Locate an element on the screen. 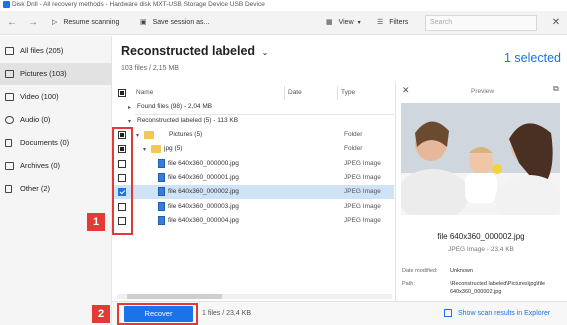  show-in-explorer-link: Show scan results in Explorer is located at coordinates (504, 313).